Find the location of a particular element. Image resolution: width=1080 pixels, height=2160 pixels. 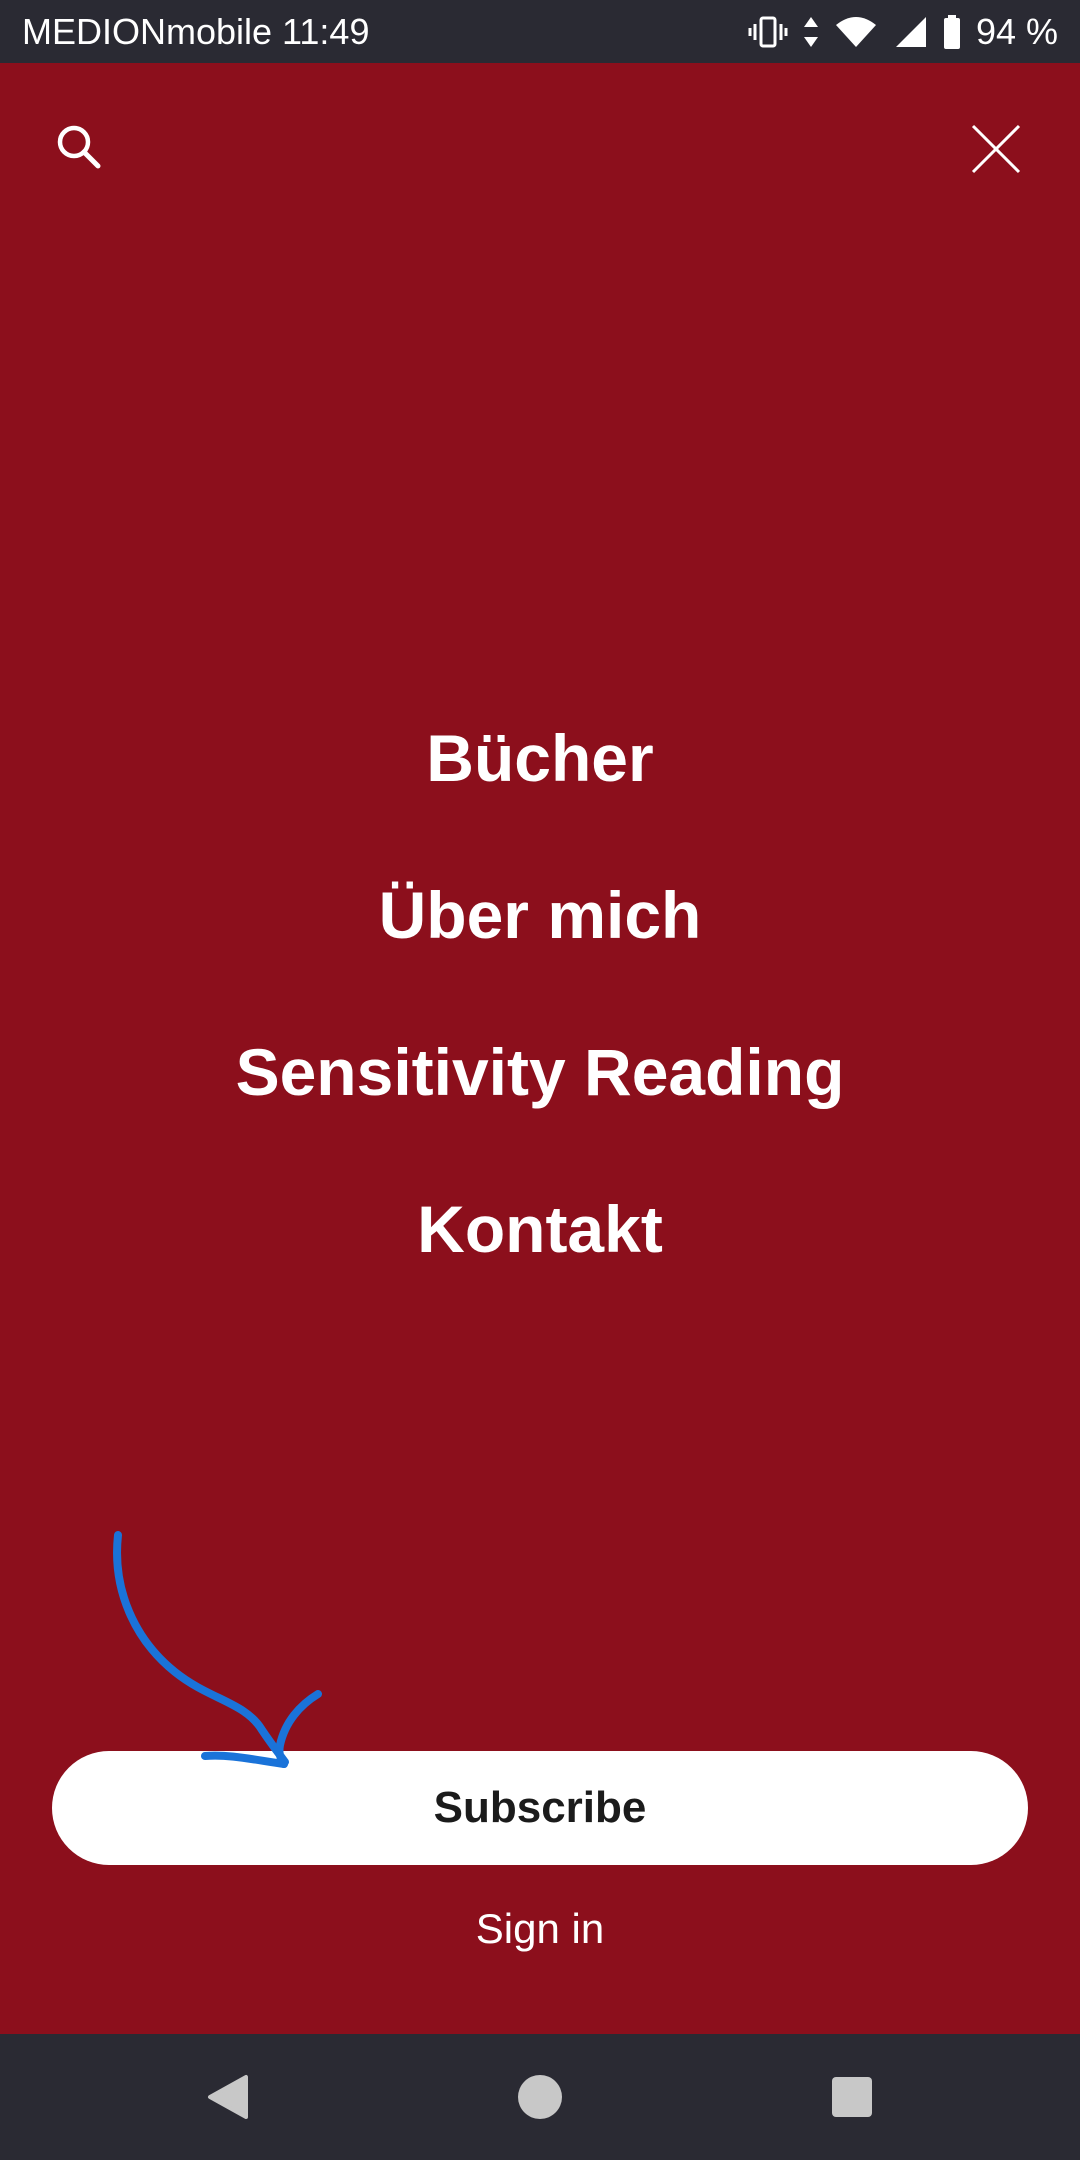

home-icon is located at coordinates (540, 2097).